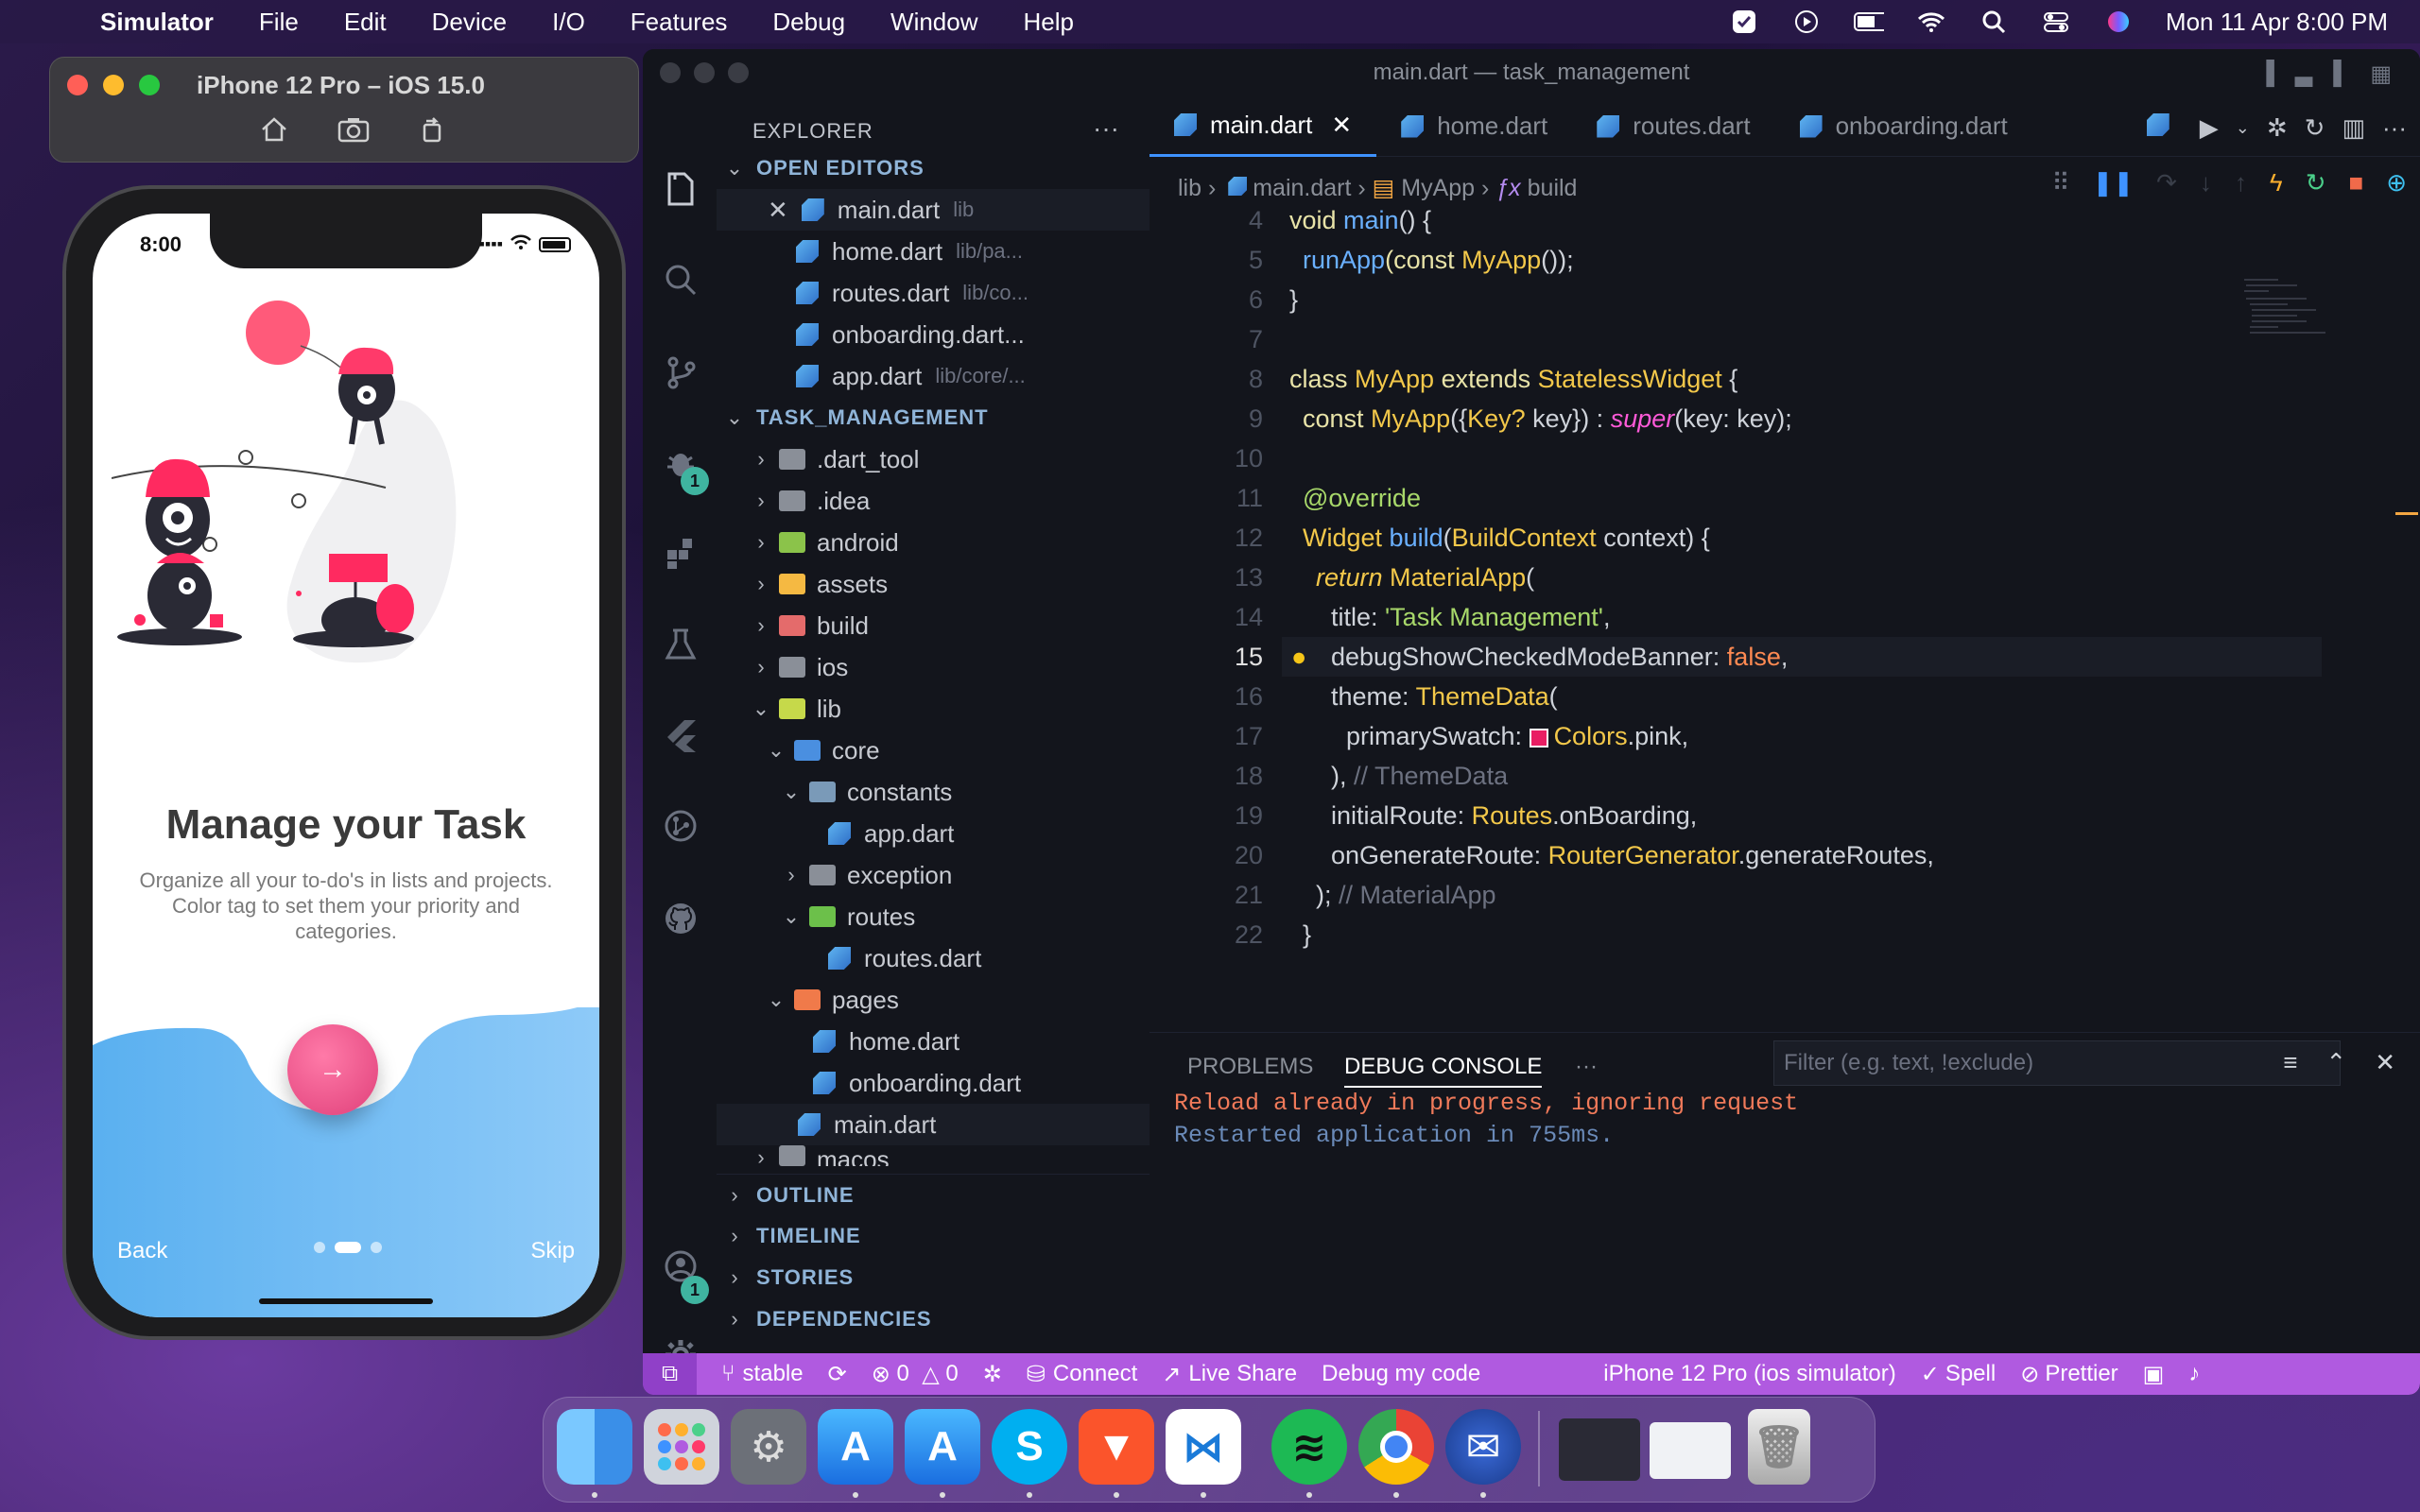 The width and height of the screenshot is (2420, 1512). I want to click on menu-device: Device, so click(469, 22).